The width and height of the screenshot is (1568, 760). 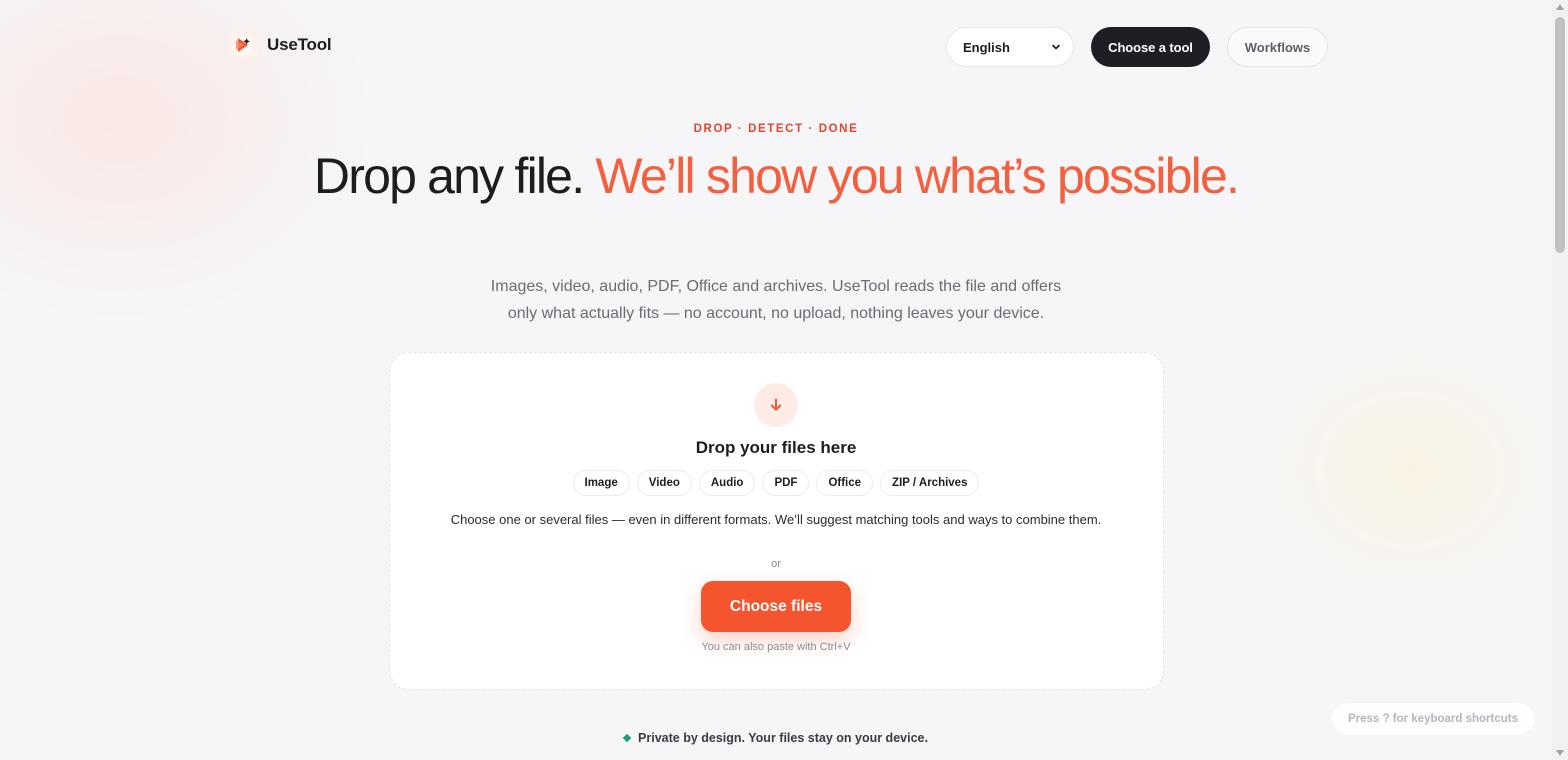 I want to click on privacy-dot-icon, so click(x=627, y=738).